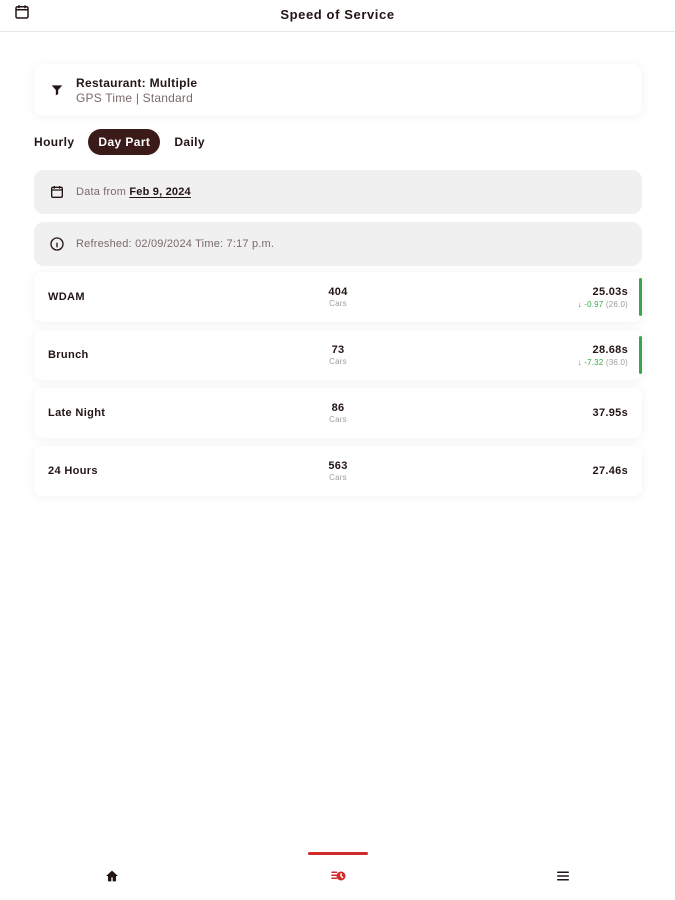 The width and height of the screenshot is (675, 900). What do you see at coordinates (583, 413) in the screenshot?
I see `row-time: 37.95s` at bounding box center [583, 413].